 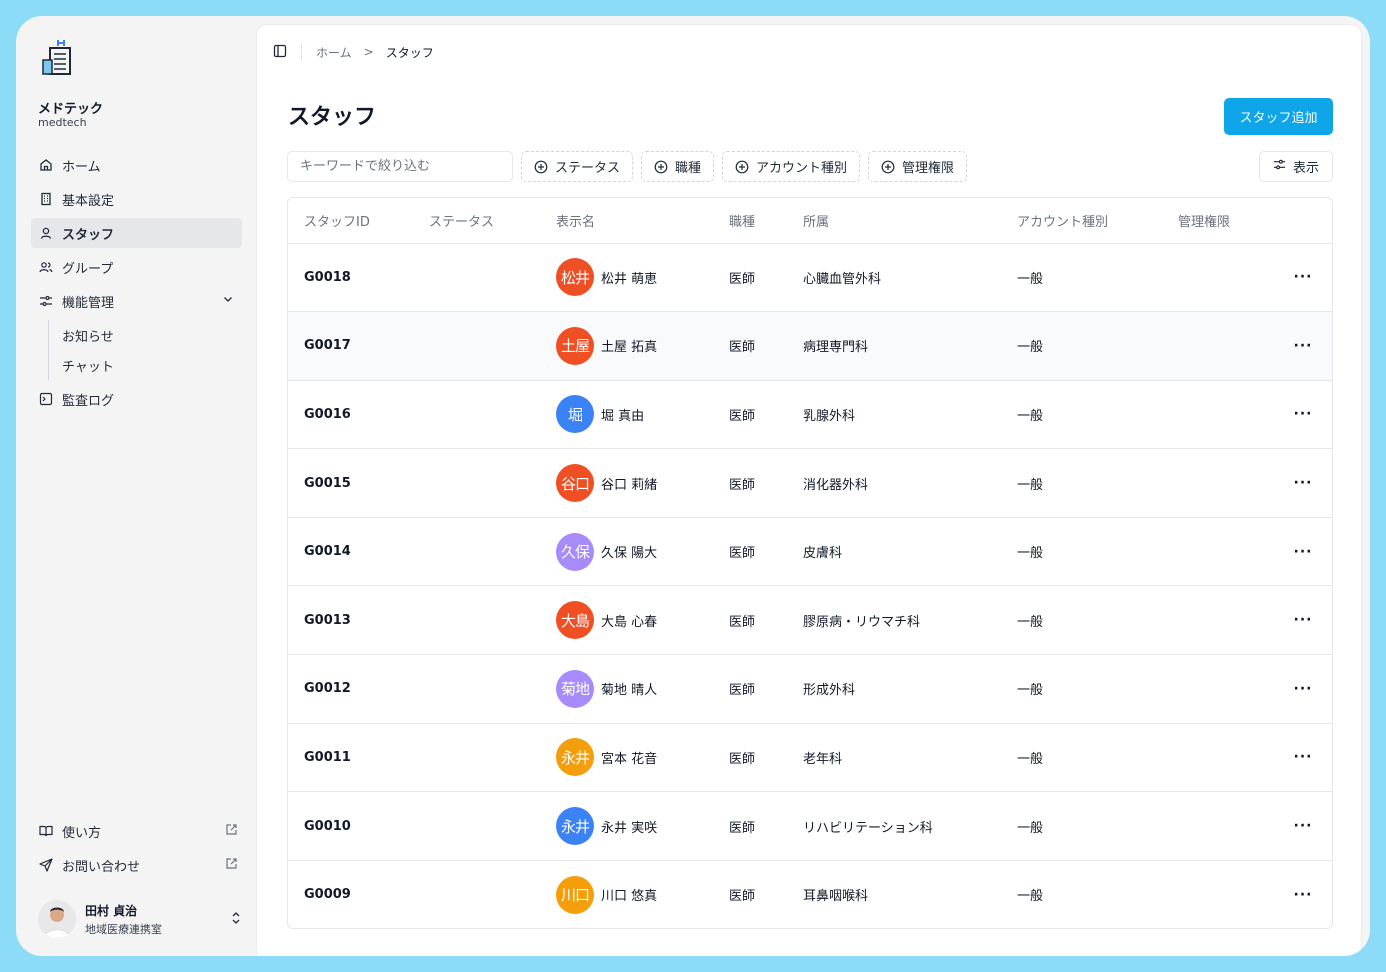 What do you see at coordinates (575, 757) in the screenshot?
I see `avatar: 永井` at bounding box center [575, 757].